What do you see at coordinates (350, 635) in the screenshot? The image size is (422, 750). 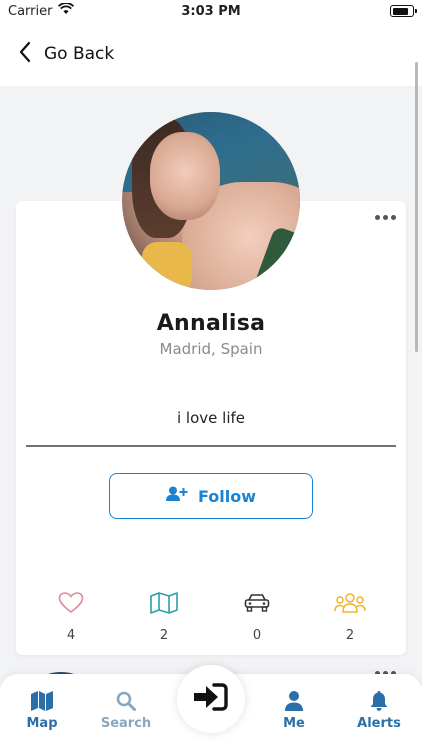 I see `stat-friends-value: 2` at bounding box center [350, 635].